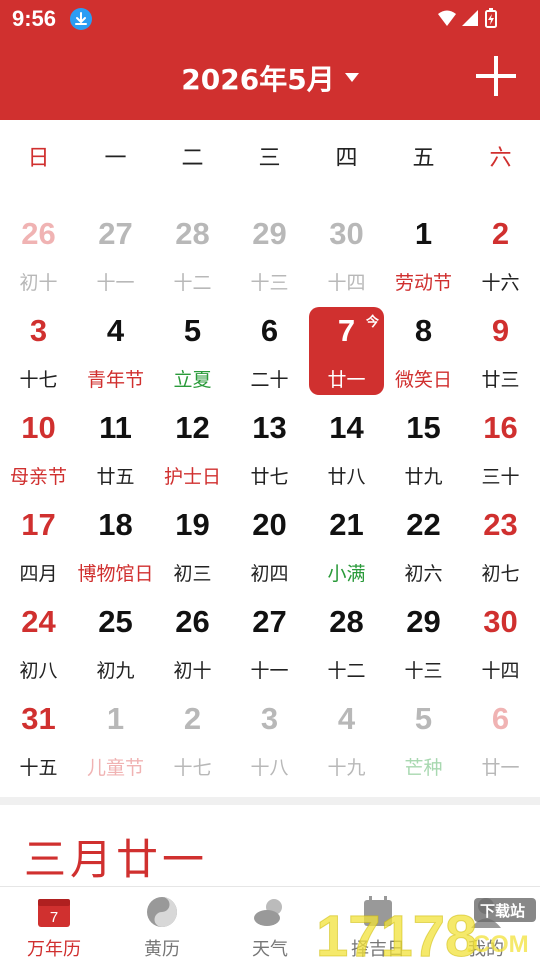 The width and height of the screenshot is (540, 960). What do you see at coordinates (497, 944) in the screenshot?
I see `svg-text: .COM` at bounding box center [497, 944].